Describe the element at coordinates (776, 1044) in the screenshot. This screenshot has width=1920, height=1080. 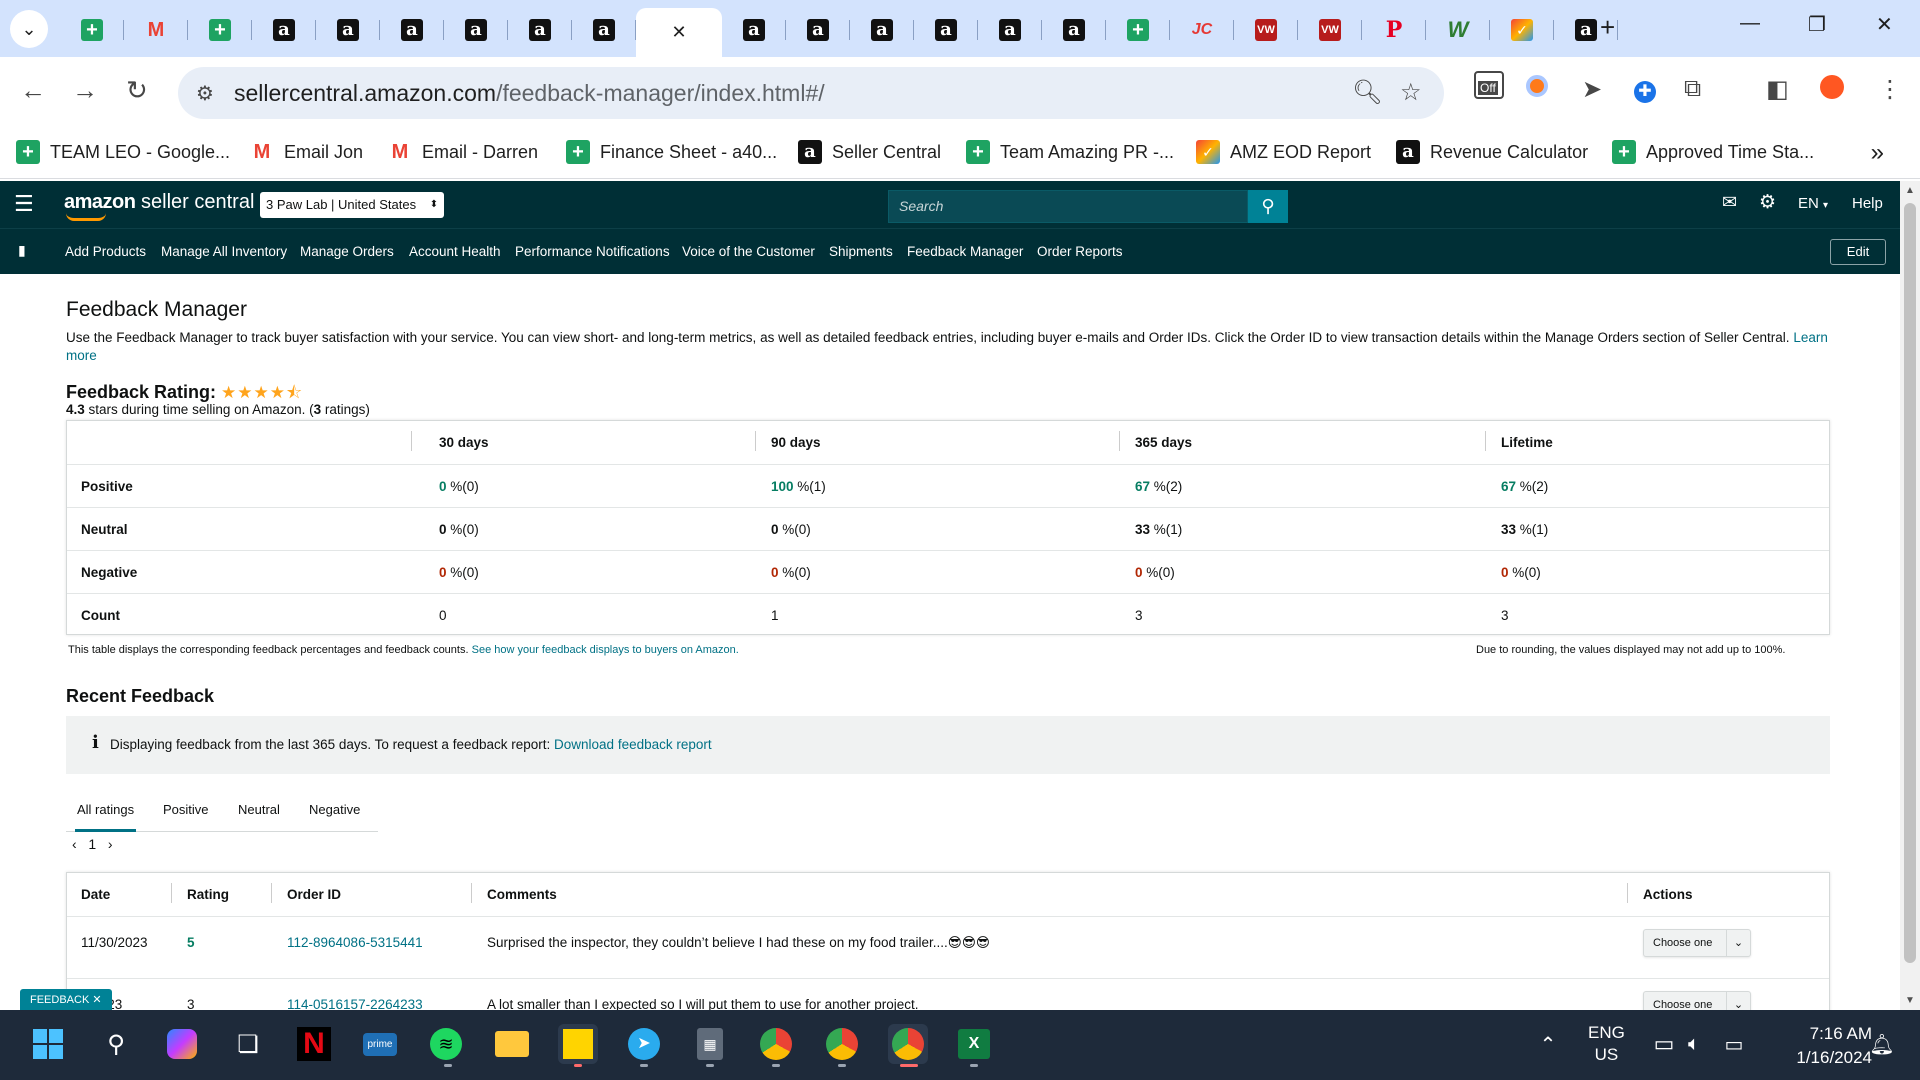
I see `chrome-icon` at that location.